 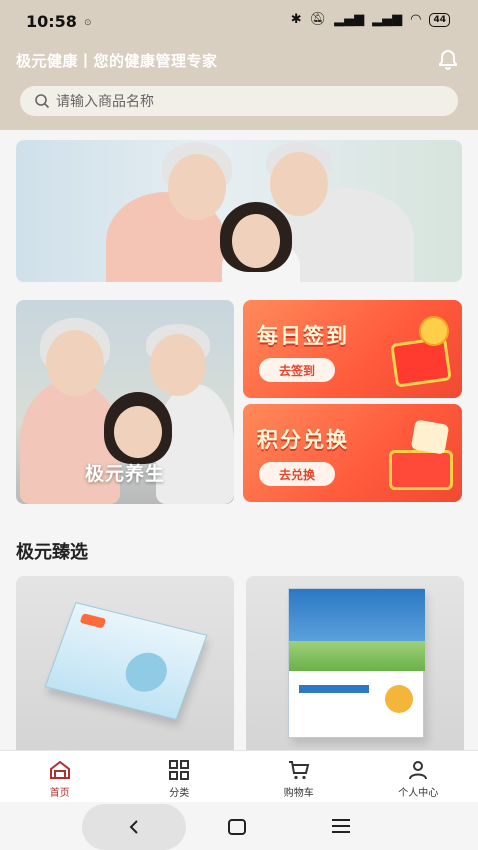 I want to click on mute-icon: 🔕︎, so click(x=318, y=19).